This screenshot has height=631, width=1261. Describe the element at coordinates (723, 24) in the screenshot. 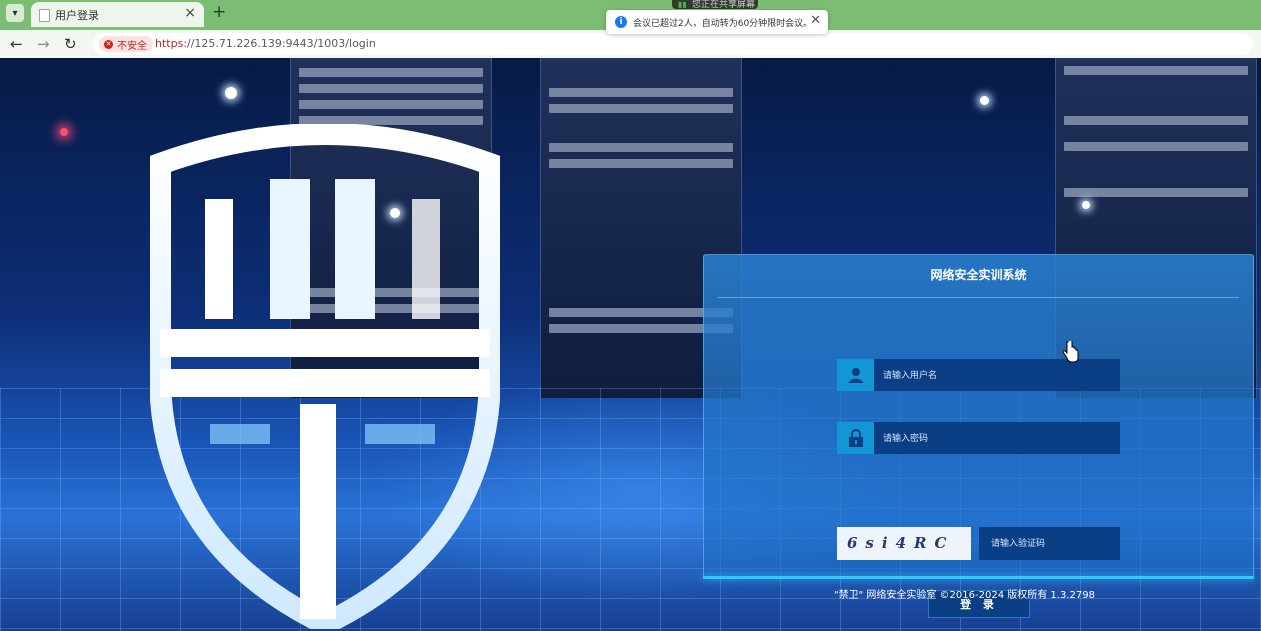

I see `notification-message: 会议已超过2人，自动转为60分钟限时会议。` at that location.